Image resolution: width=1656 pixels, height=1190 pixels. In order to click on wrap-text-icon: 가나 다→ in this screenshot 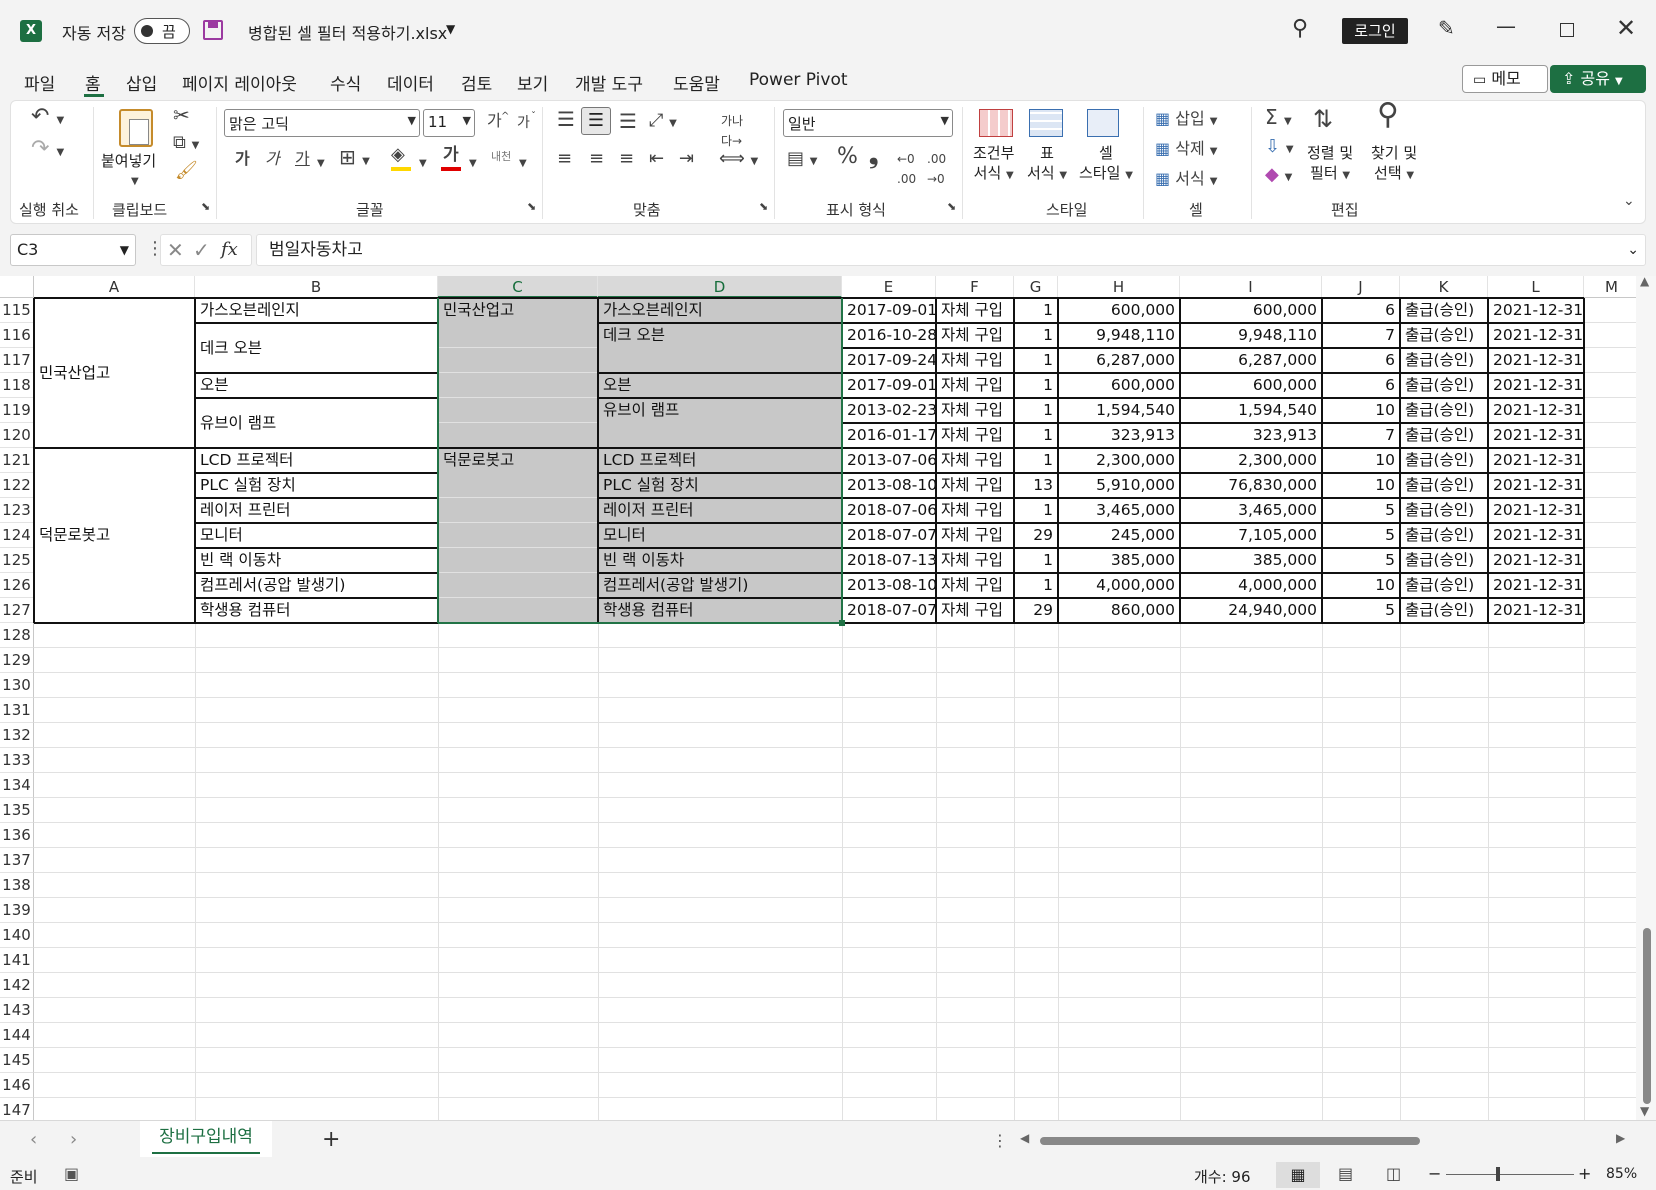, I will do `click(732, 131)`.